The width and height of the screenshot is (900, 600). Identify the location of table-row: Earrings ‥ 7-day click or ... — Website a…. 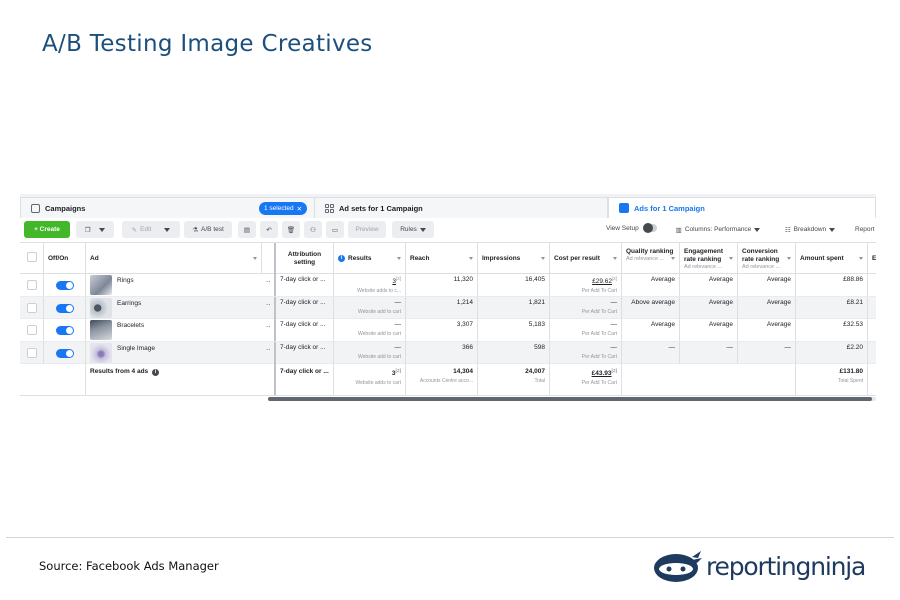
(448, 307).